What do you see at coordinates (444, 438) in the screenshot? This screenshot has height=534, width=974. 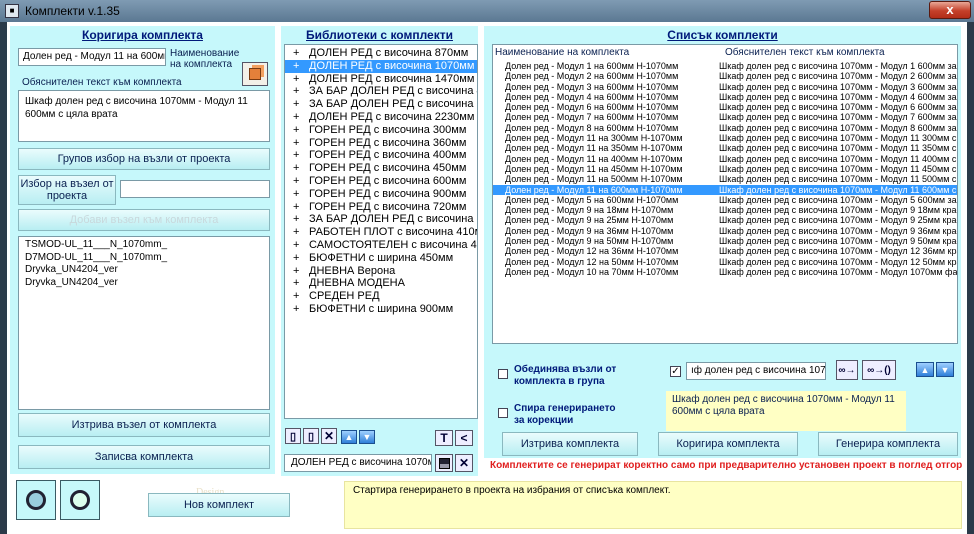 I see `text-button: T` at bounding box center [444, 438].